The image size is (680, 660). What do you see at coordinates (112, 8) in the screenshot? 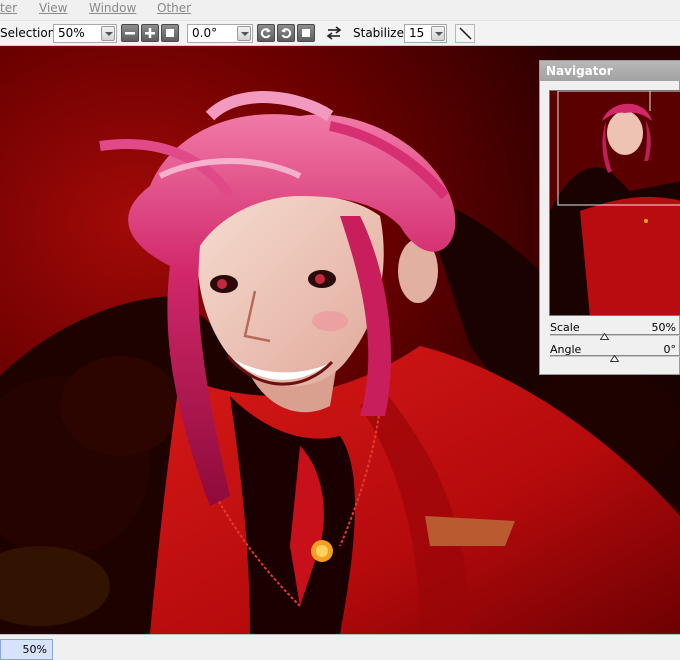
I see `menu-window: Window` at bounding box center [112, 8].